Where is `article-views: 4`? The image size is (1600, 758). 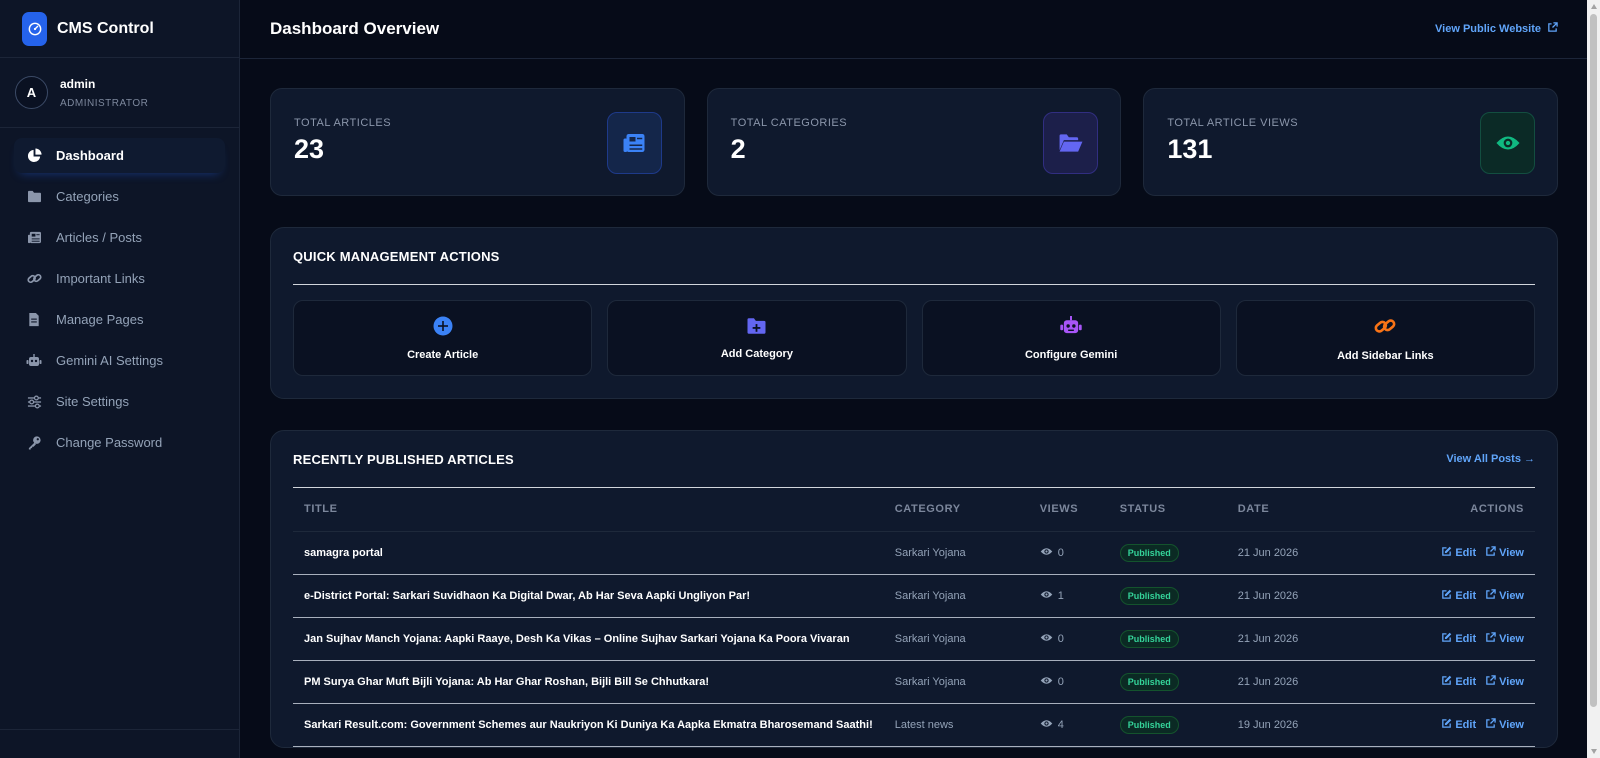
article-views: 4 is located at coordinates (1069, 725).